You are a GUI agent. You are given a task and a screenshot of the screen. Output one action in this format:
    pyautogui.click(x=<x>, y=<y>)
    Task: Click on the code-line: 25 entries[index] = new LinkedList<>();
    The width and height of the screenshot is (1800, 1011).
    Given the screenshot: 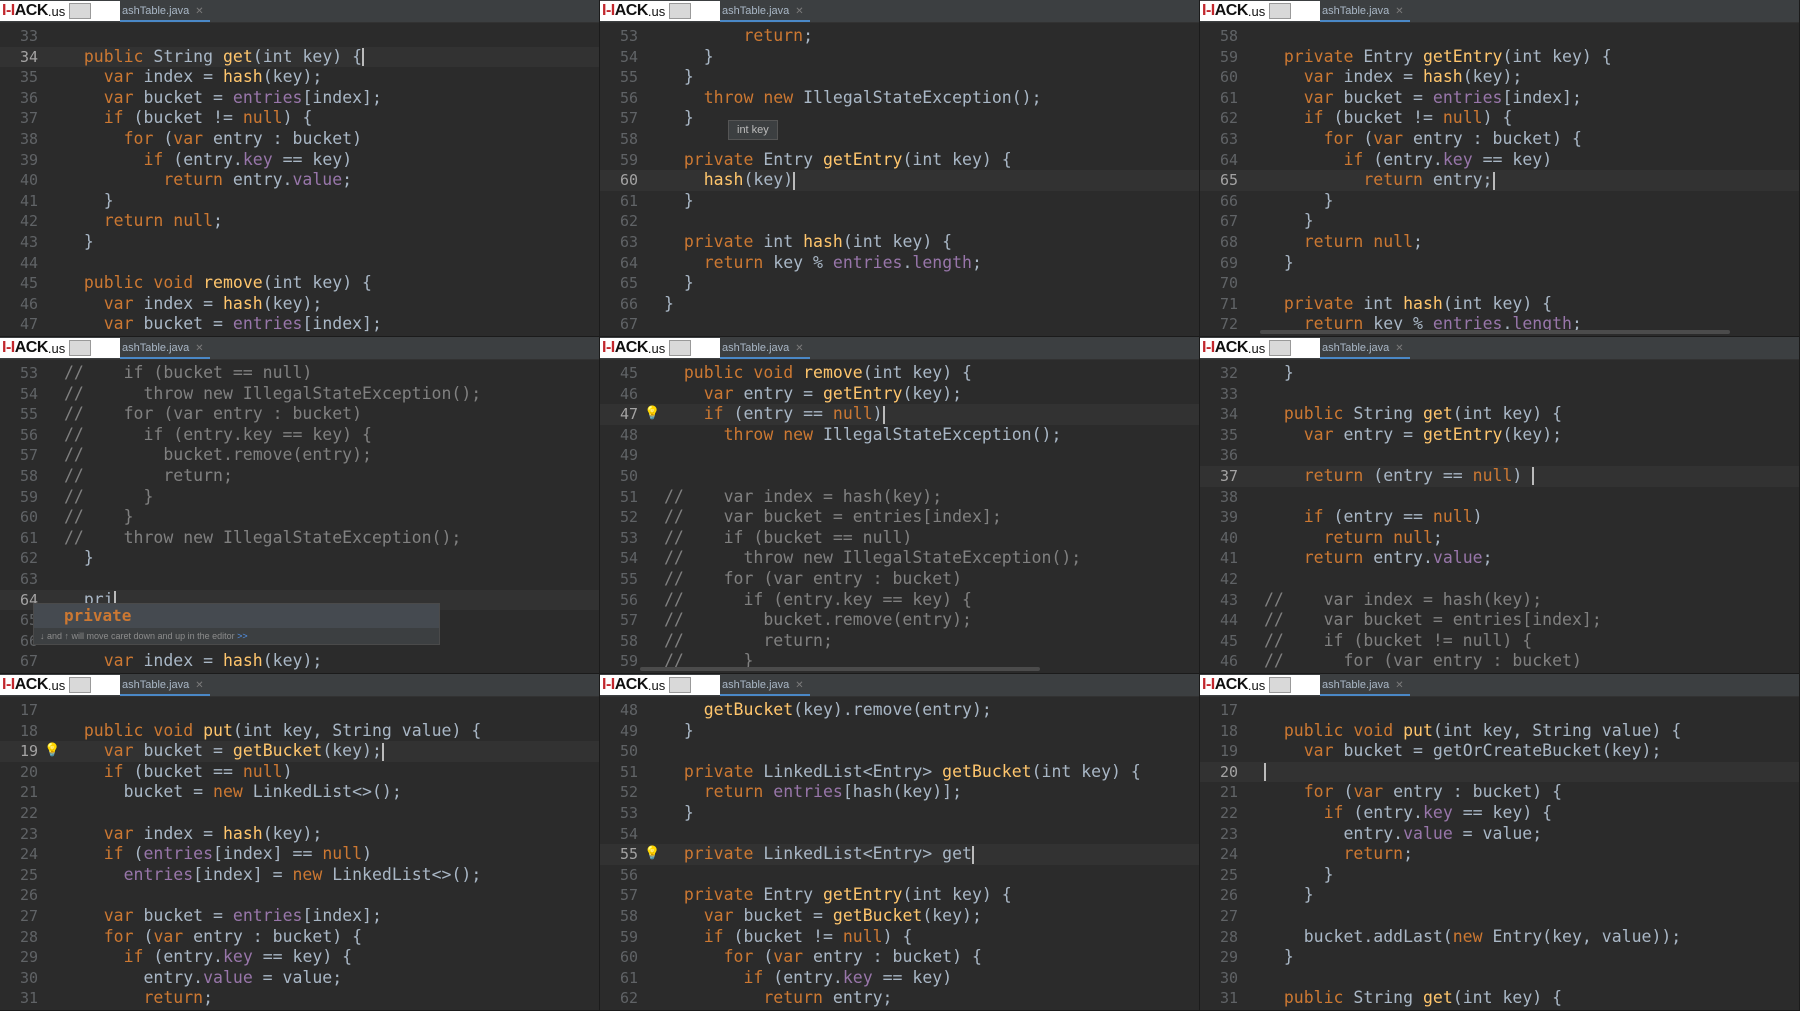 What is the action you would take?
    pyautogui.click(x=299, y=875)
    